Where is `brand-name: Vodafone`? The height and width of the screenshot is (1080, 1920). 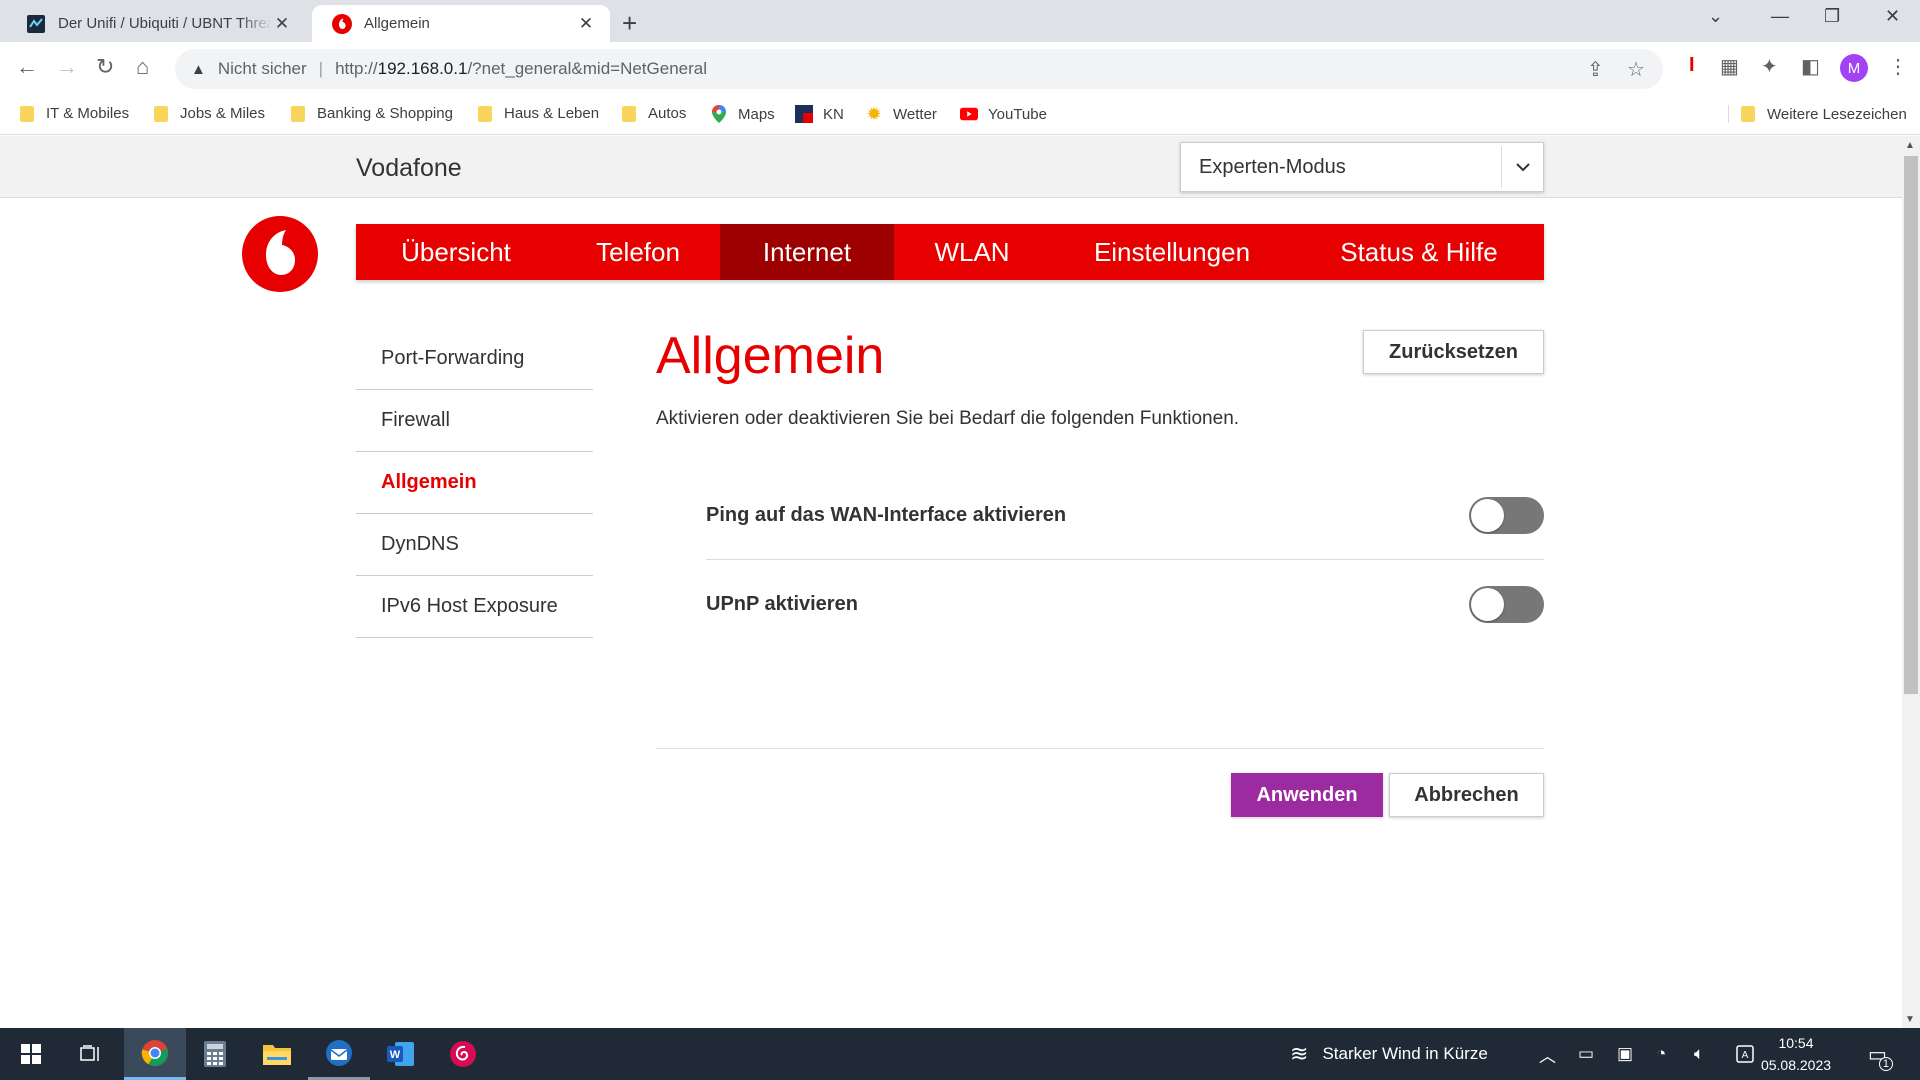
brand-name: Vodafone is located at coordinates (409, 168).